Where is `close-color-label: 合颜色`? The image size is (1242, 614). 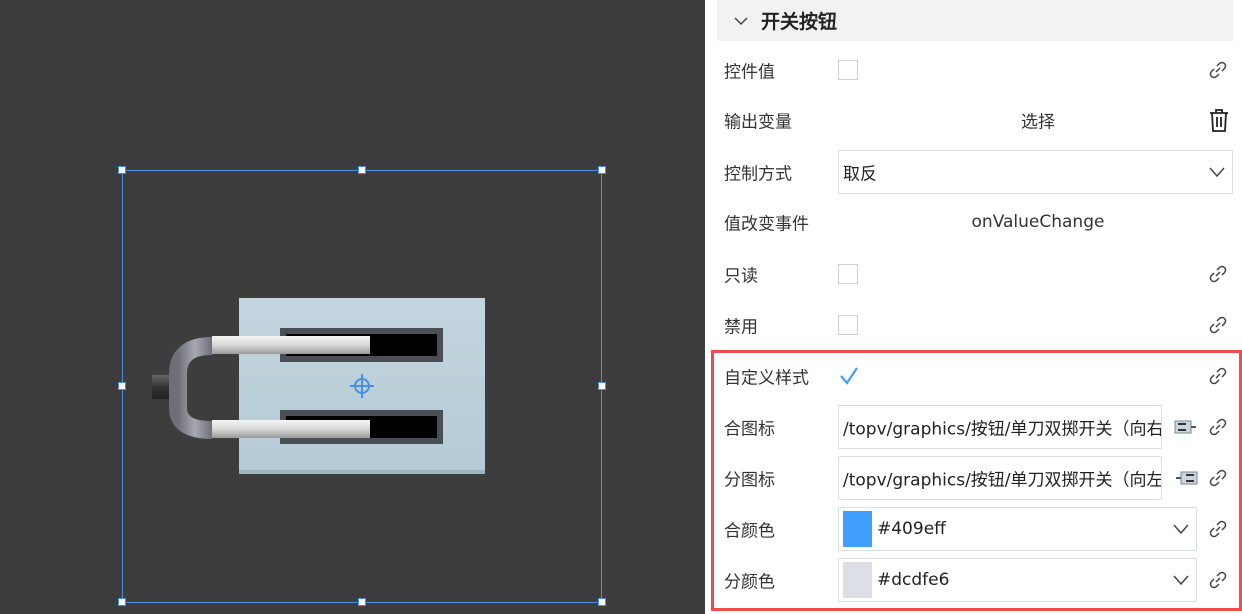
close-color-label: 合颜色 is located at coordinates (749, 531).